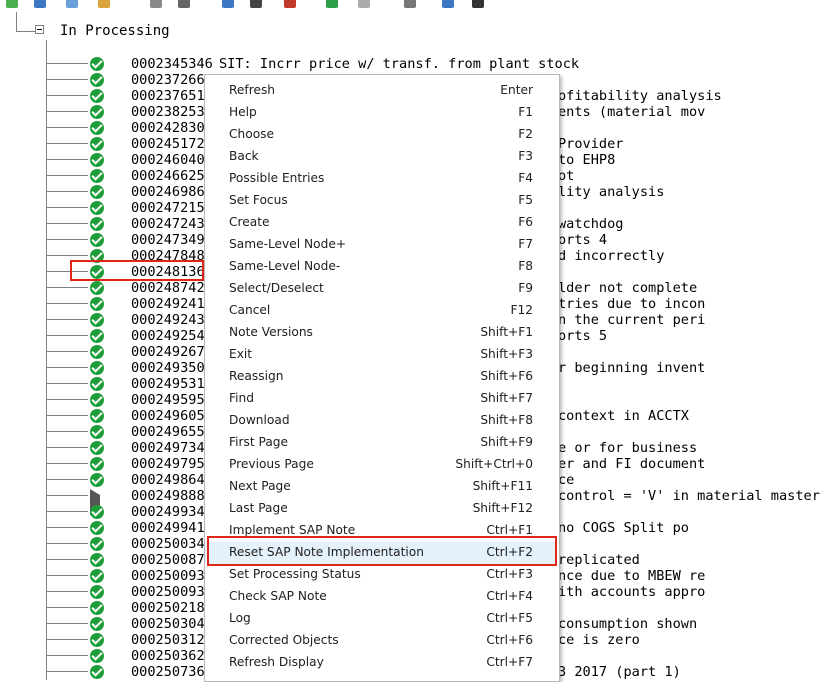 The image size is (830, 682). Describe the element at coordinates (168, 656) in the screenshot. I see `note-number: 000250362` at that location.